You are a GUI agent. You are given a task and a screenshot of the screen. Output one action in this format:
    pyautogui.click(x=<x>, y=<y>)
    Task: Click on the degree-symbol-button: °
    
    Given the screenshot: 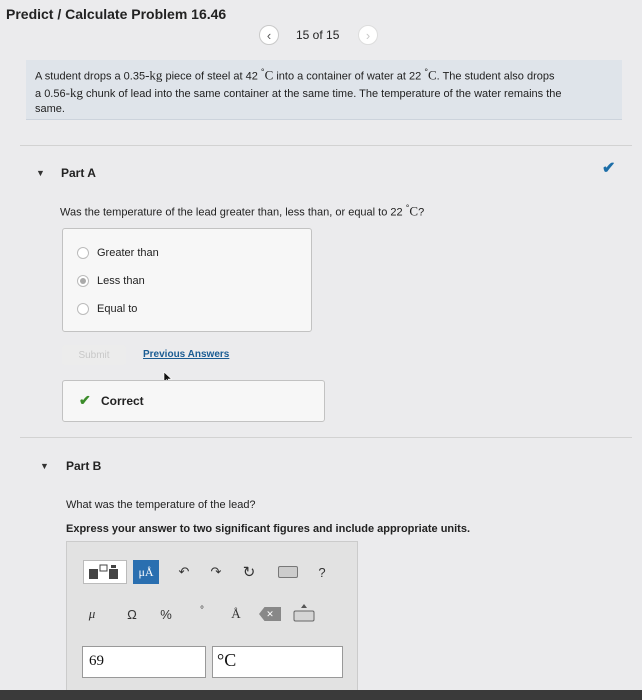 What is the action you would take?
    pyautogui.click(x=202, y=610)
    